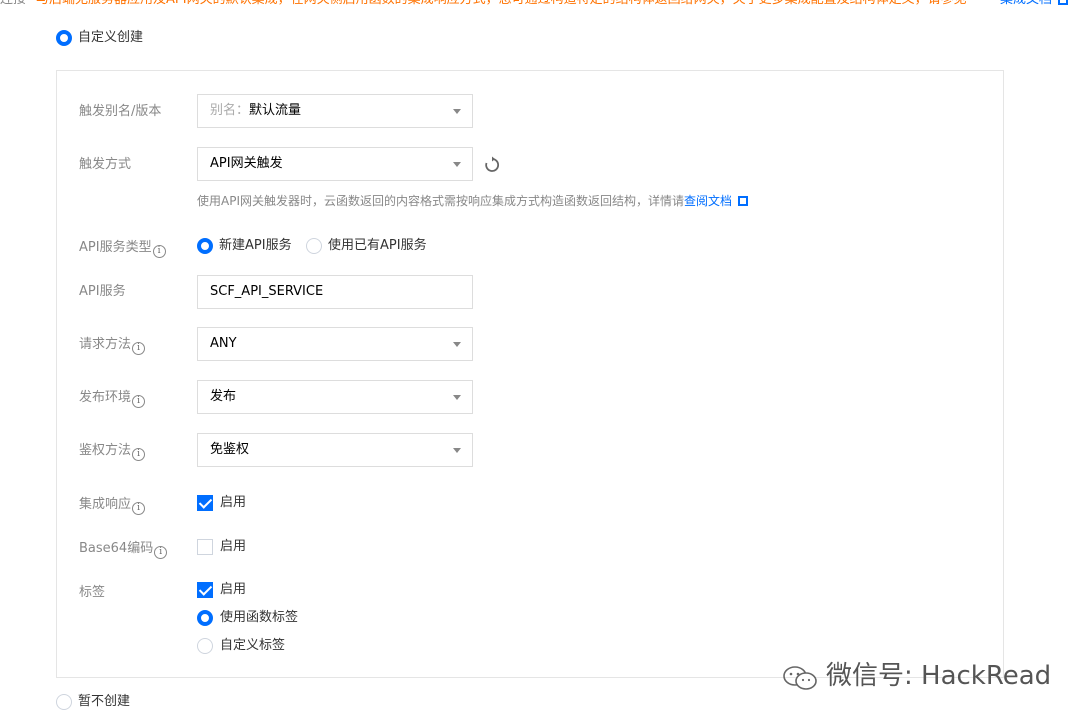 This screenshot has width=1080, height=724. What do you see at coordinates (230, 110) in the screenshot?
I see `alias-prefix: 别名：` at bounding box center [230, 110].